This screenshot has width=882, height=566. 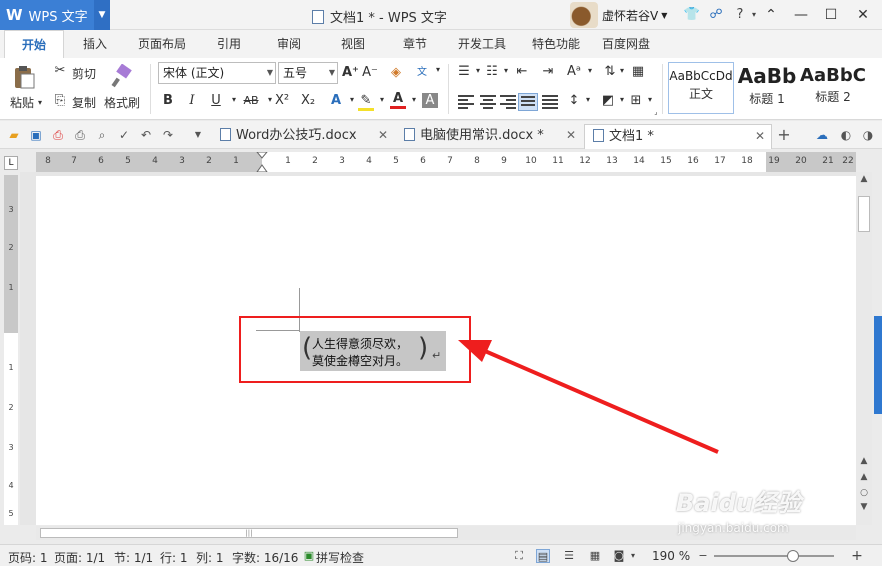 I want to click on tab-review: 审阅, so click(x=289, y=44).